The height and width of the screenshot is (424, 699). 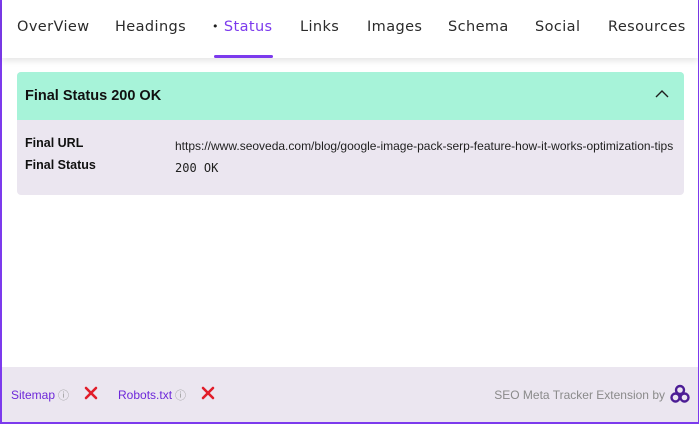 What do you see at coordinates (180, 395) in the screenshot?
I see `robots-info-icon: ⓘ` at bounding box center [180, 395].